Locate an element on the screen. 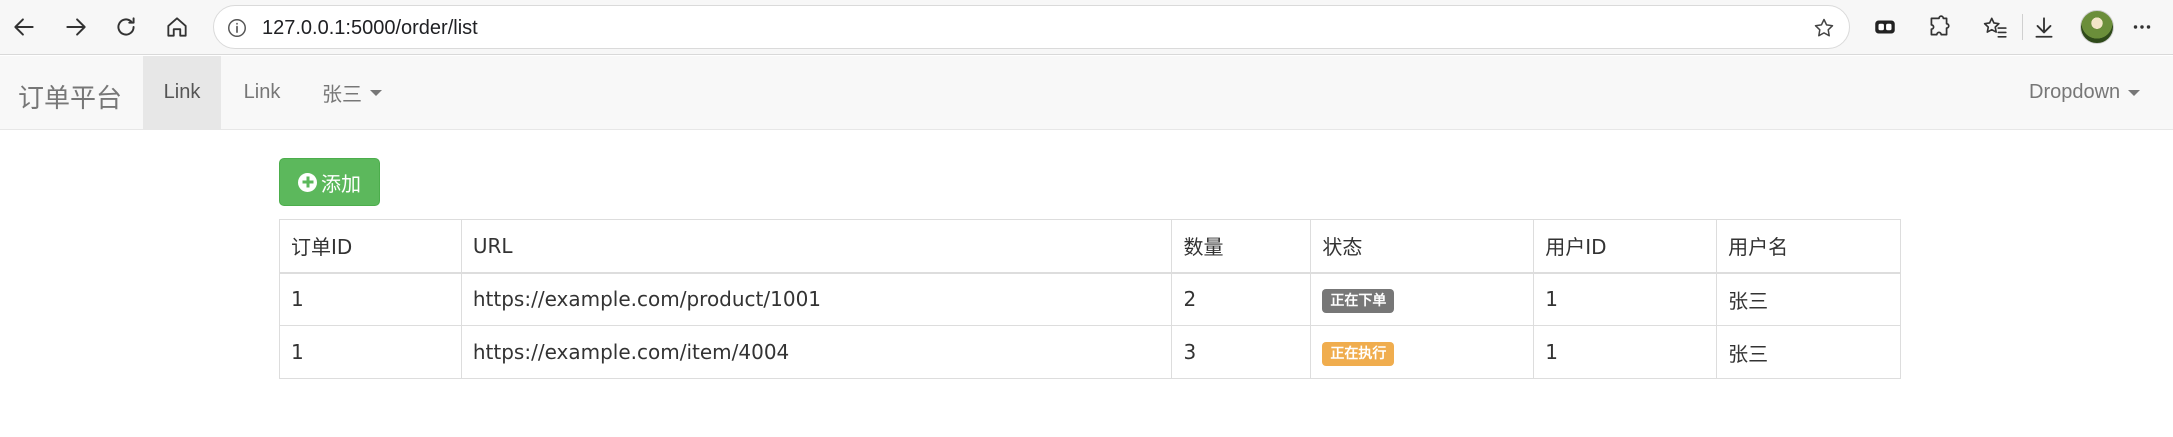 Image resolution: width=2173 pixels, height=437 pixels. navbar-brand: 订单平台 is located at coordinates (70, 96).